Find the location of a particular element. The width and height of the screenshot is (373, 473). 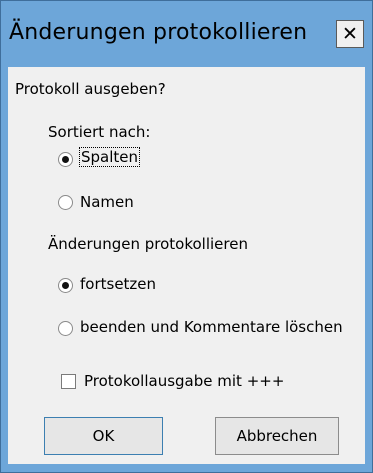

close-icon: ✕ is located at coordinates (350, 33).